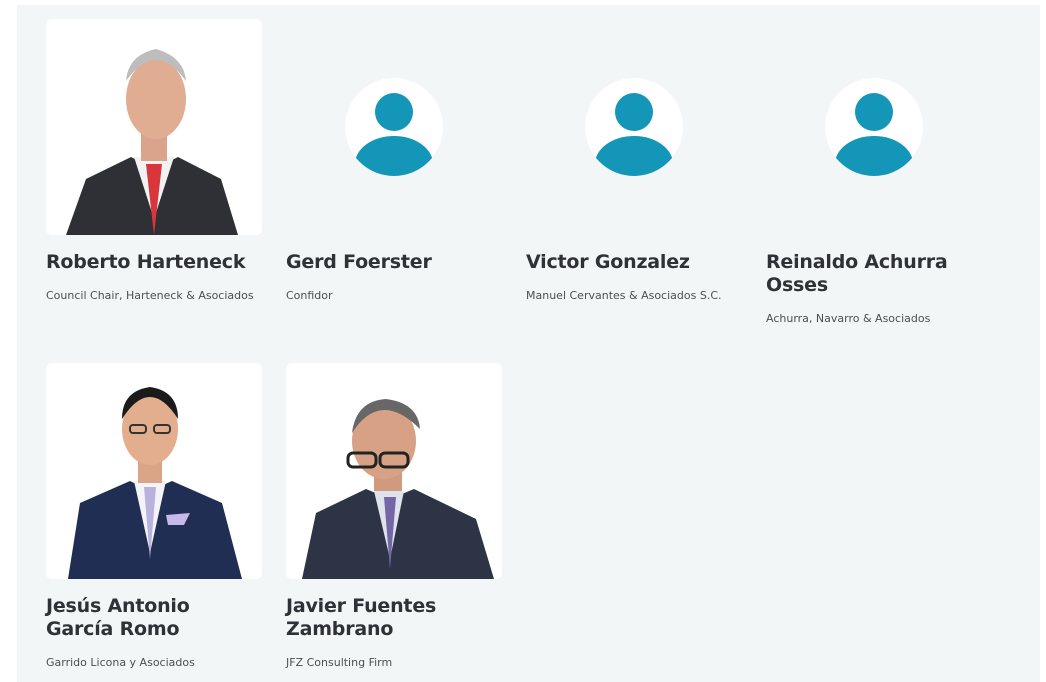 The width and height of the screenshot is (1046, 682). I want to click on member-name: Gerd Foerster, so click(394, 262).